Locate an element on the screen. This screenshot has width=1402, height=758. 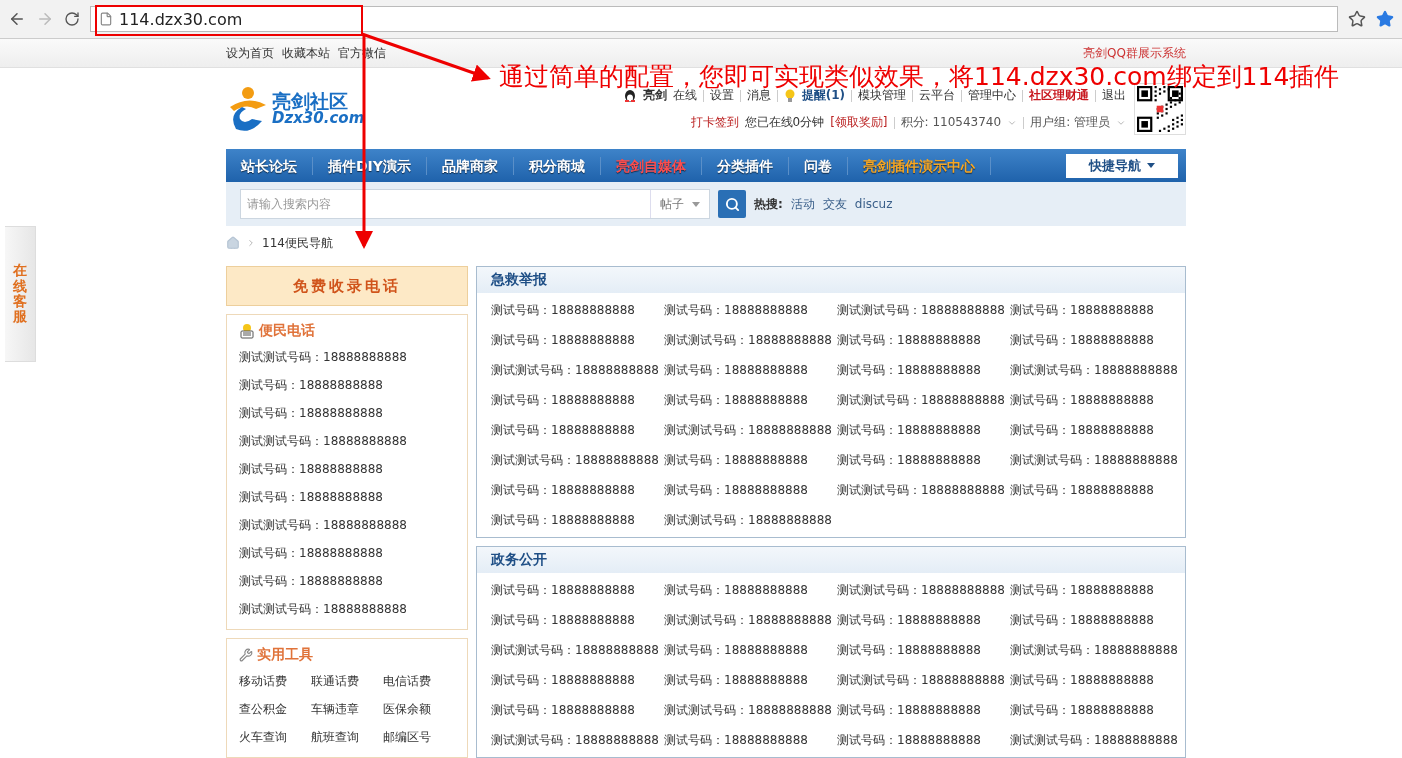
tool-link: 邮编区号 is located at coordinates (417, 737).